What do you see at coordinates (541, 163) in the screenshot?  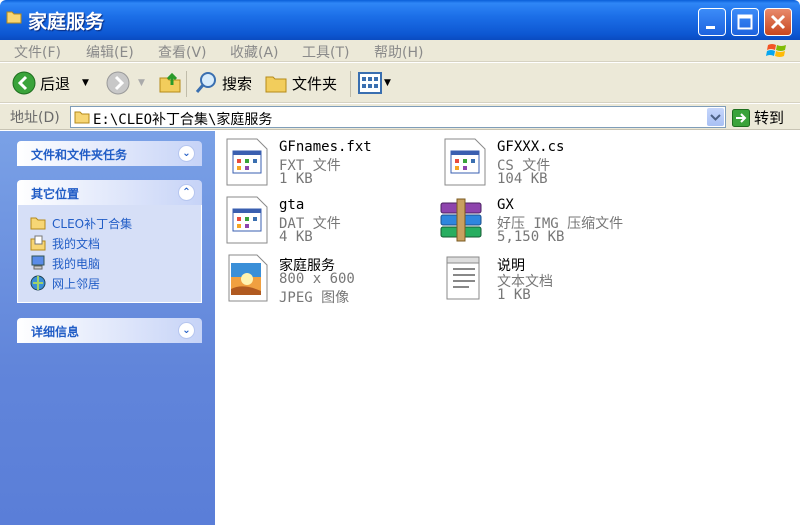 I see `file-item: GFXXX.cs CS 文件 104 KB` at bounding box center [541, 163].